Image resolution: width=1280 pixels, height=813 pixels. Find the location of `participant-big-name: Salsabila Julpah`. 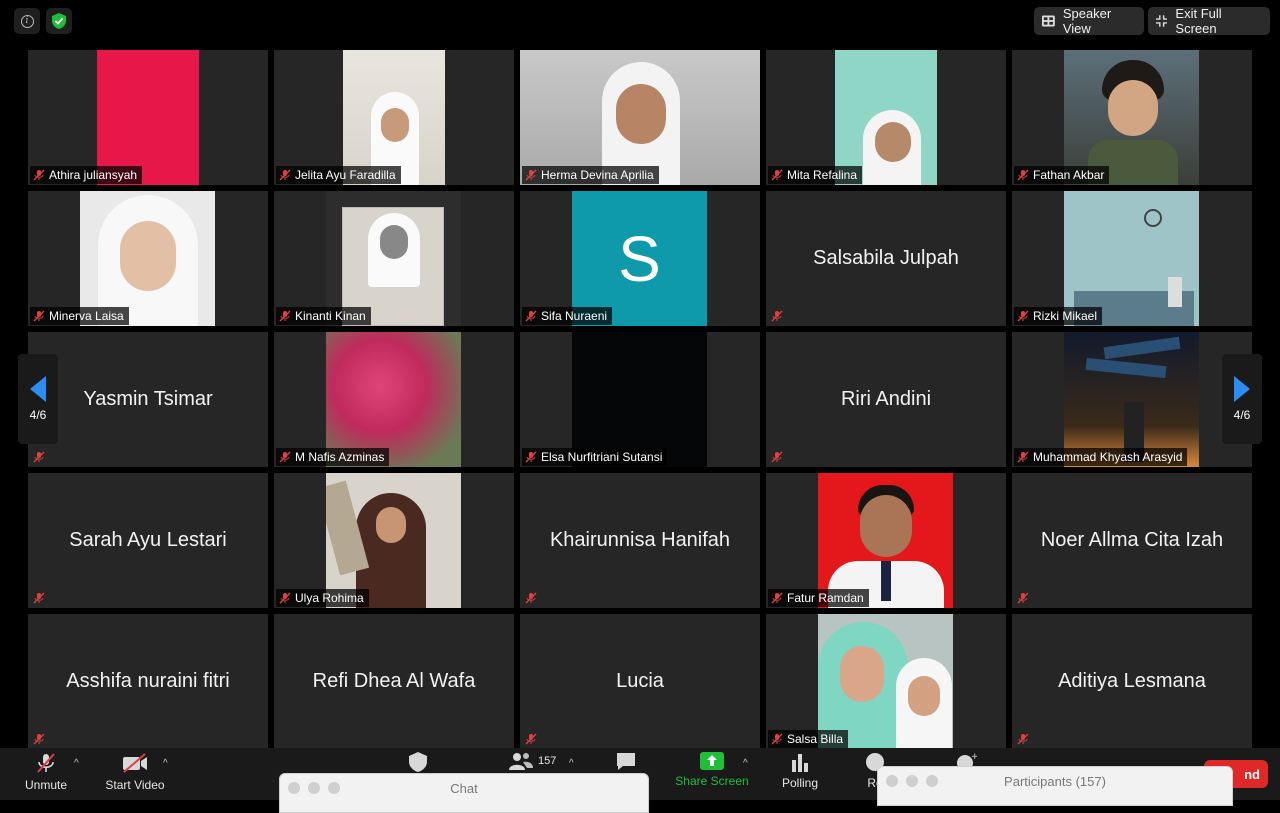

participant-big-name: Salsabila Julpah is located at coordinates (886, 258).